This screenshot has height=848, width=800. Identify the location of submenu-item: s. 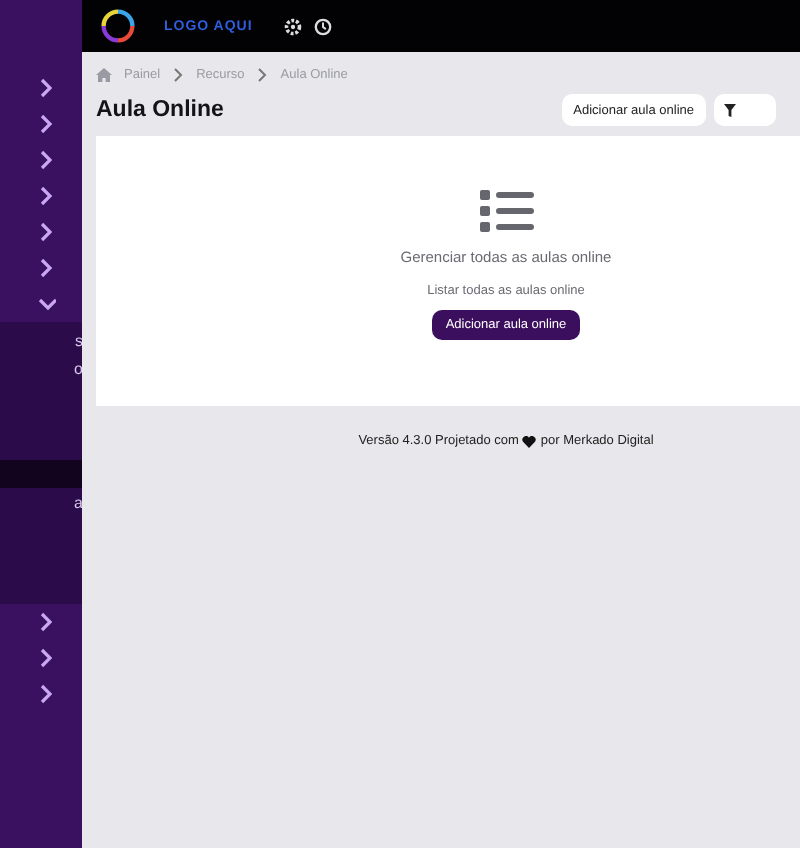
(41, 340).